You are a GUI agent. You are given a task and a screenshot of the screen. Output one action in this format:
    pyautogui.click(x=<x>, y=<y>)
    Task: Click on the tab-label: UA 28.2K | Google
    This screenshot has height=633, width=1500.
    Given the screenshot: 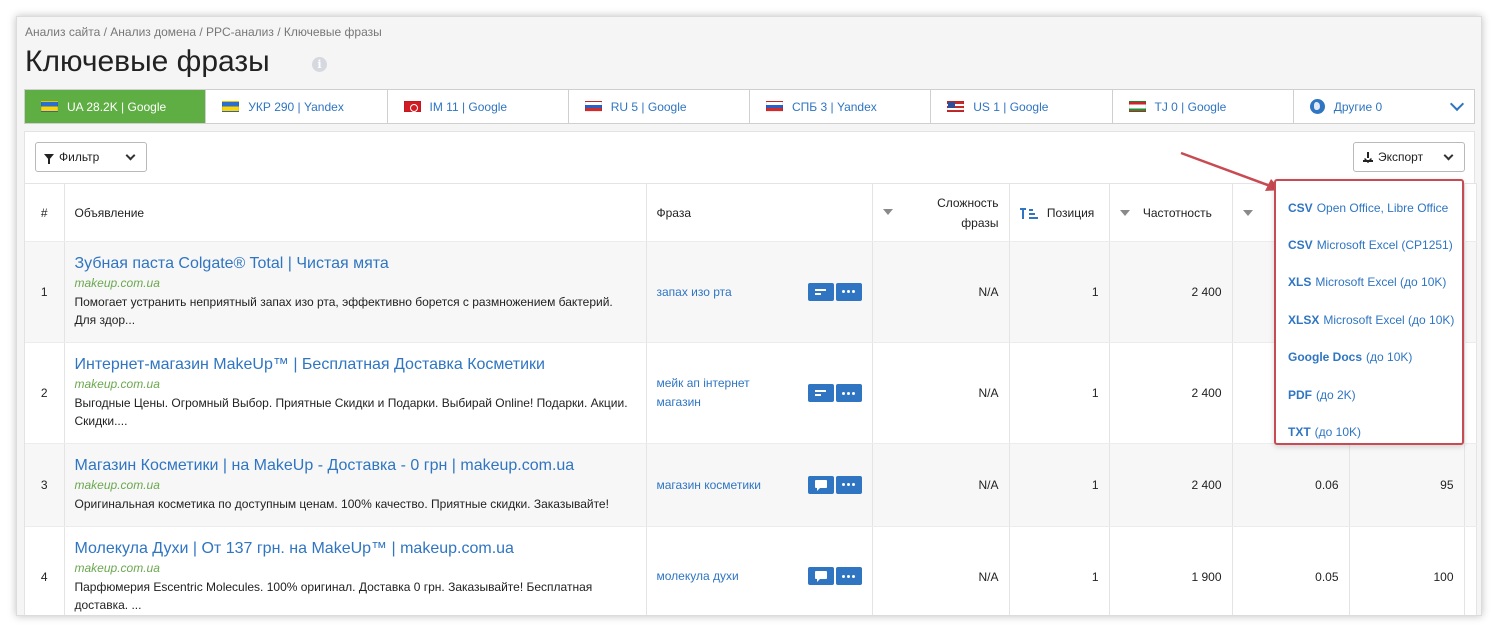 What is the action you would take?
    pyautogui.click(x=117, y=106)
    